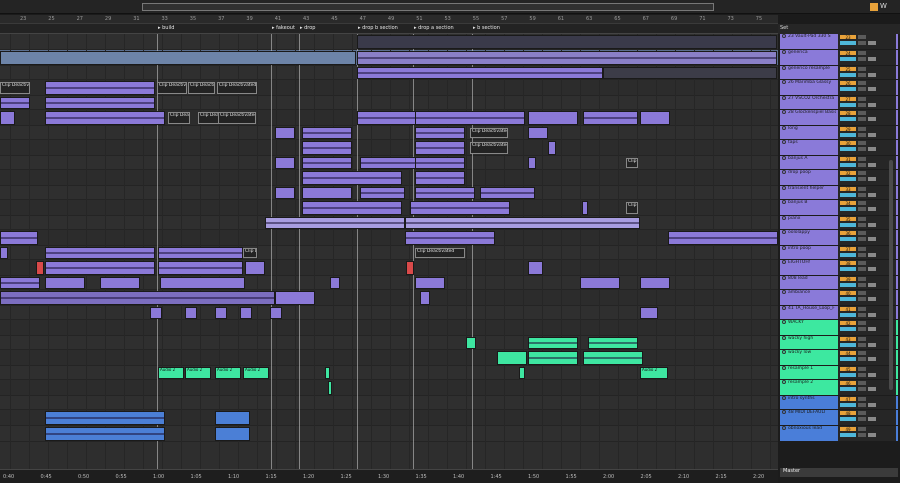  Describe the element at coordinates (808, 162) in the screenshot. I see `track-name: banjus A` at that location.